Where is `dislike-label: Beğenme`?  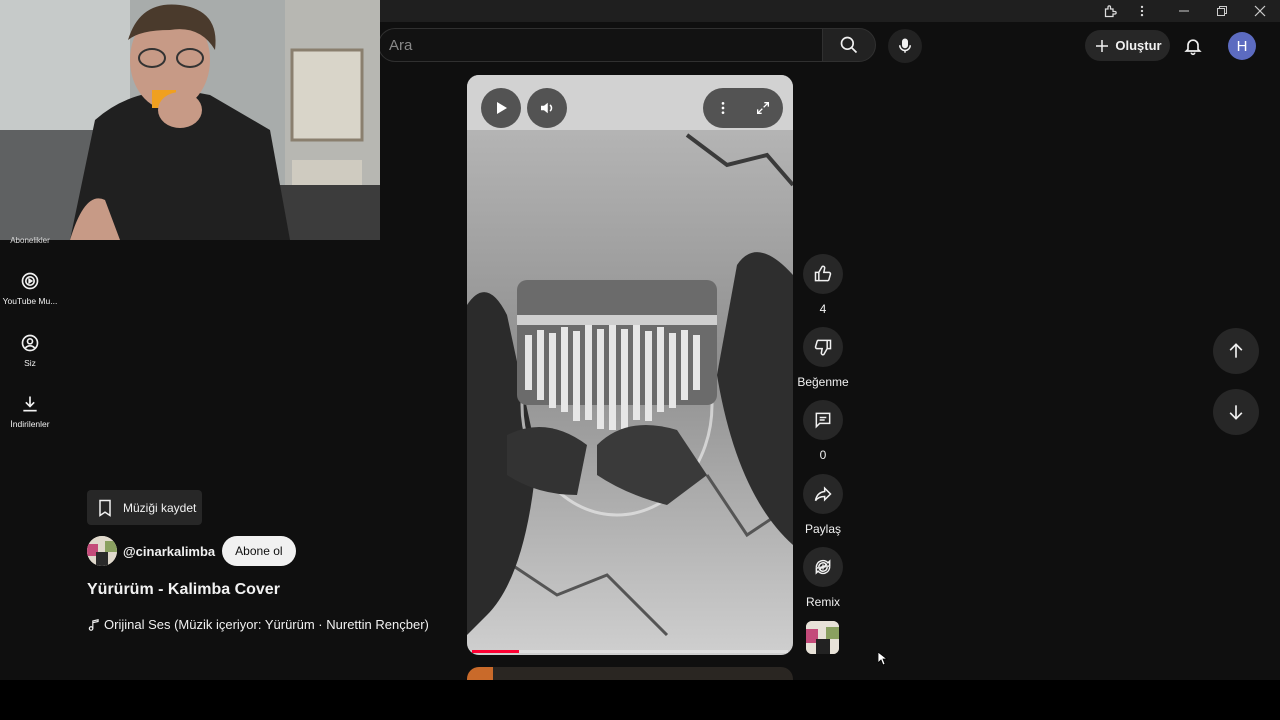 dislike-label: Beğenme is located at coordinates (823, 382).